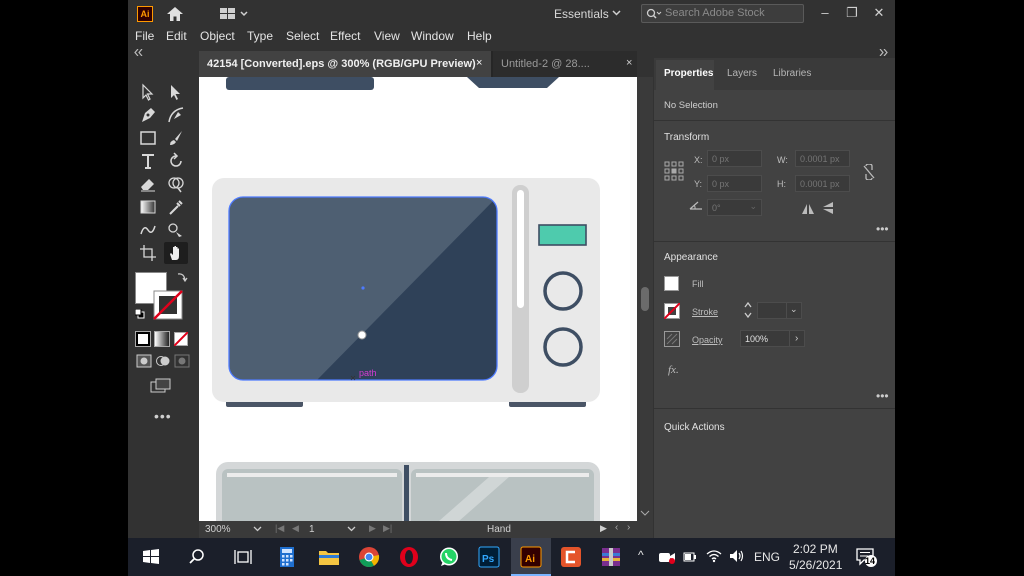 This screenshot has height=576, width=1024. What do you see at coordinates (176, 184) in the screenshot?
I see `shape-builder-tool-icon` at bounding box center [176, 184].